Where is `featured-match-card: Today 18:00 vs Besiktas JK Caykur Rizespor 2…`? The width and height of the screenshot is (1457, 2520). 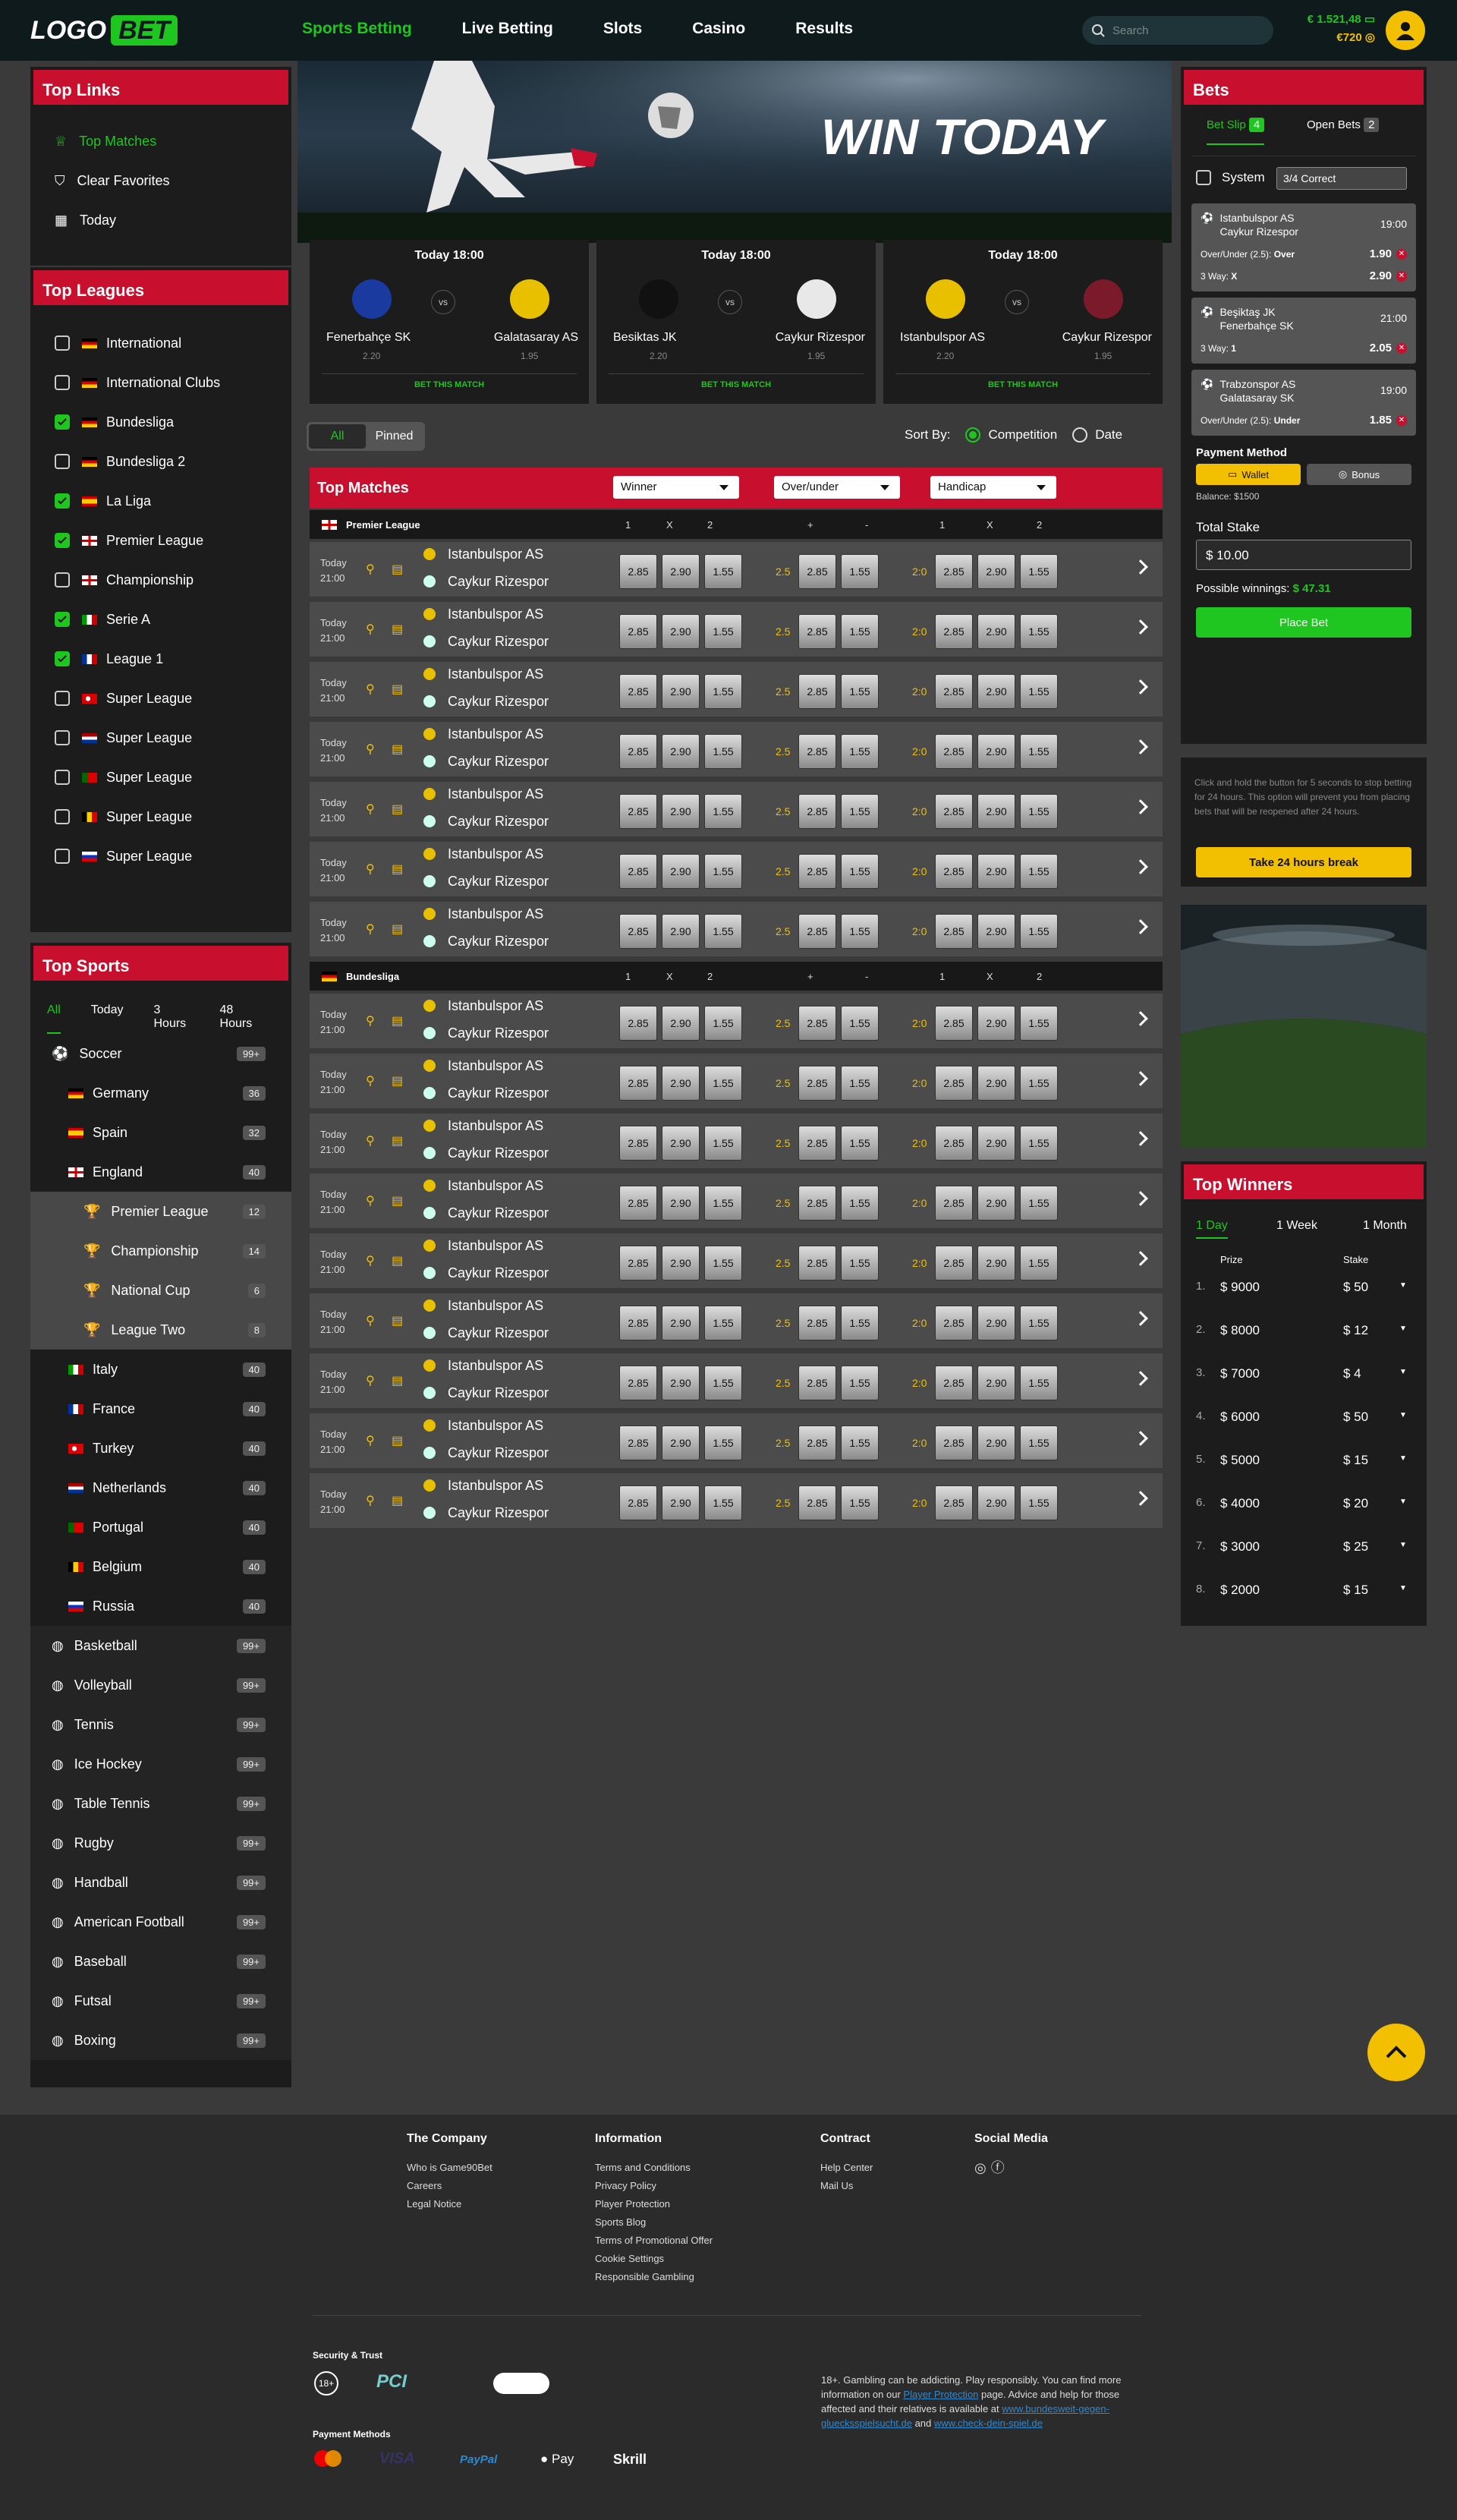
featured-match-card: Today 18:00 vs Besiktas JK Caykur Rizespor 2… is located at coordinates (736, 322).